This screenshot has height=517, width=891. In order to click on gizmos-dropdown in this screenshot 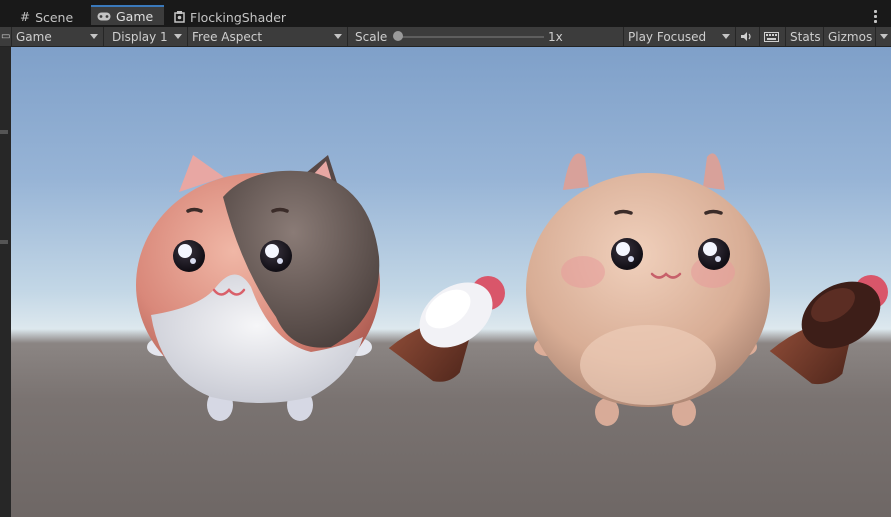, I will do `click(883, 36)`.